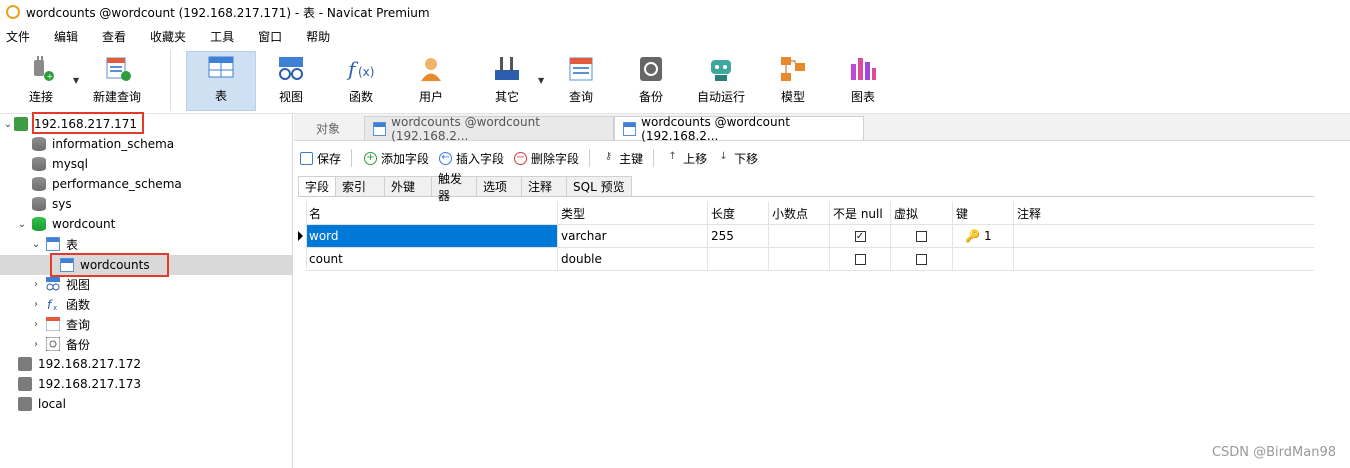 The height and width of the screenshot is (468, 1350). I want to click on query-button: 查询, so click(581, 81).